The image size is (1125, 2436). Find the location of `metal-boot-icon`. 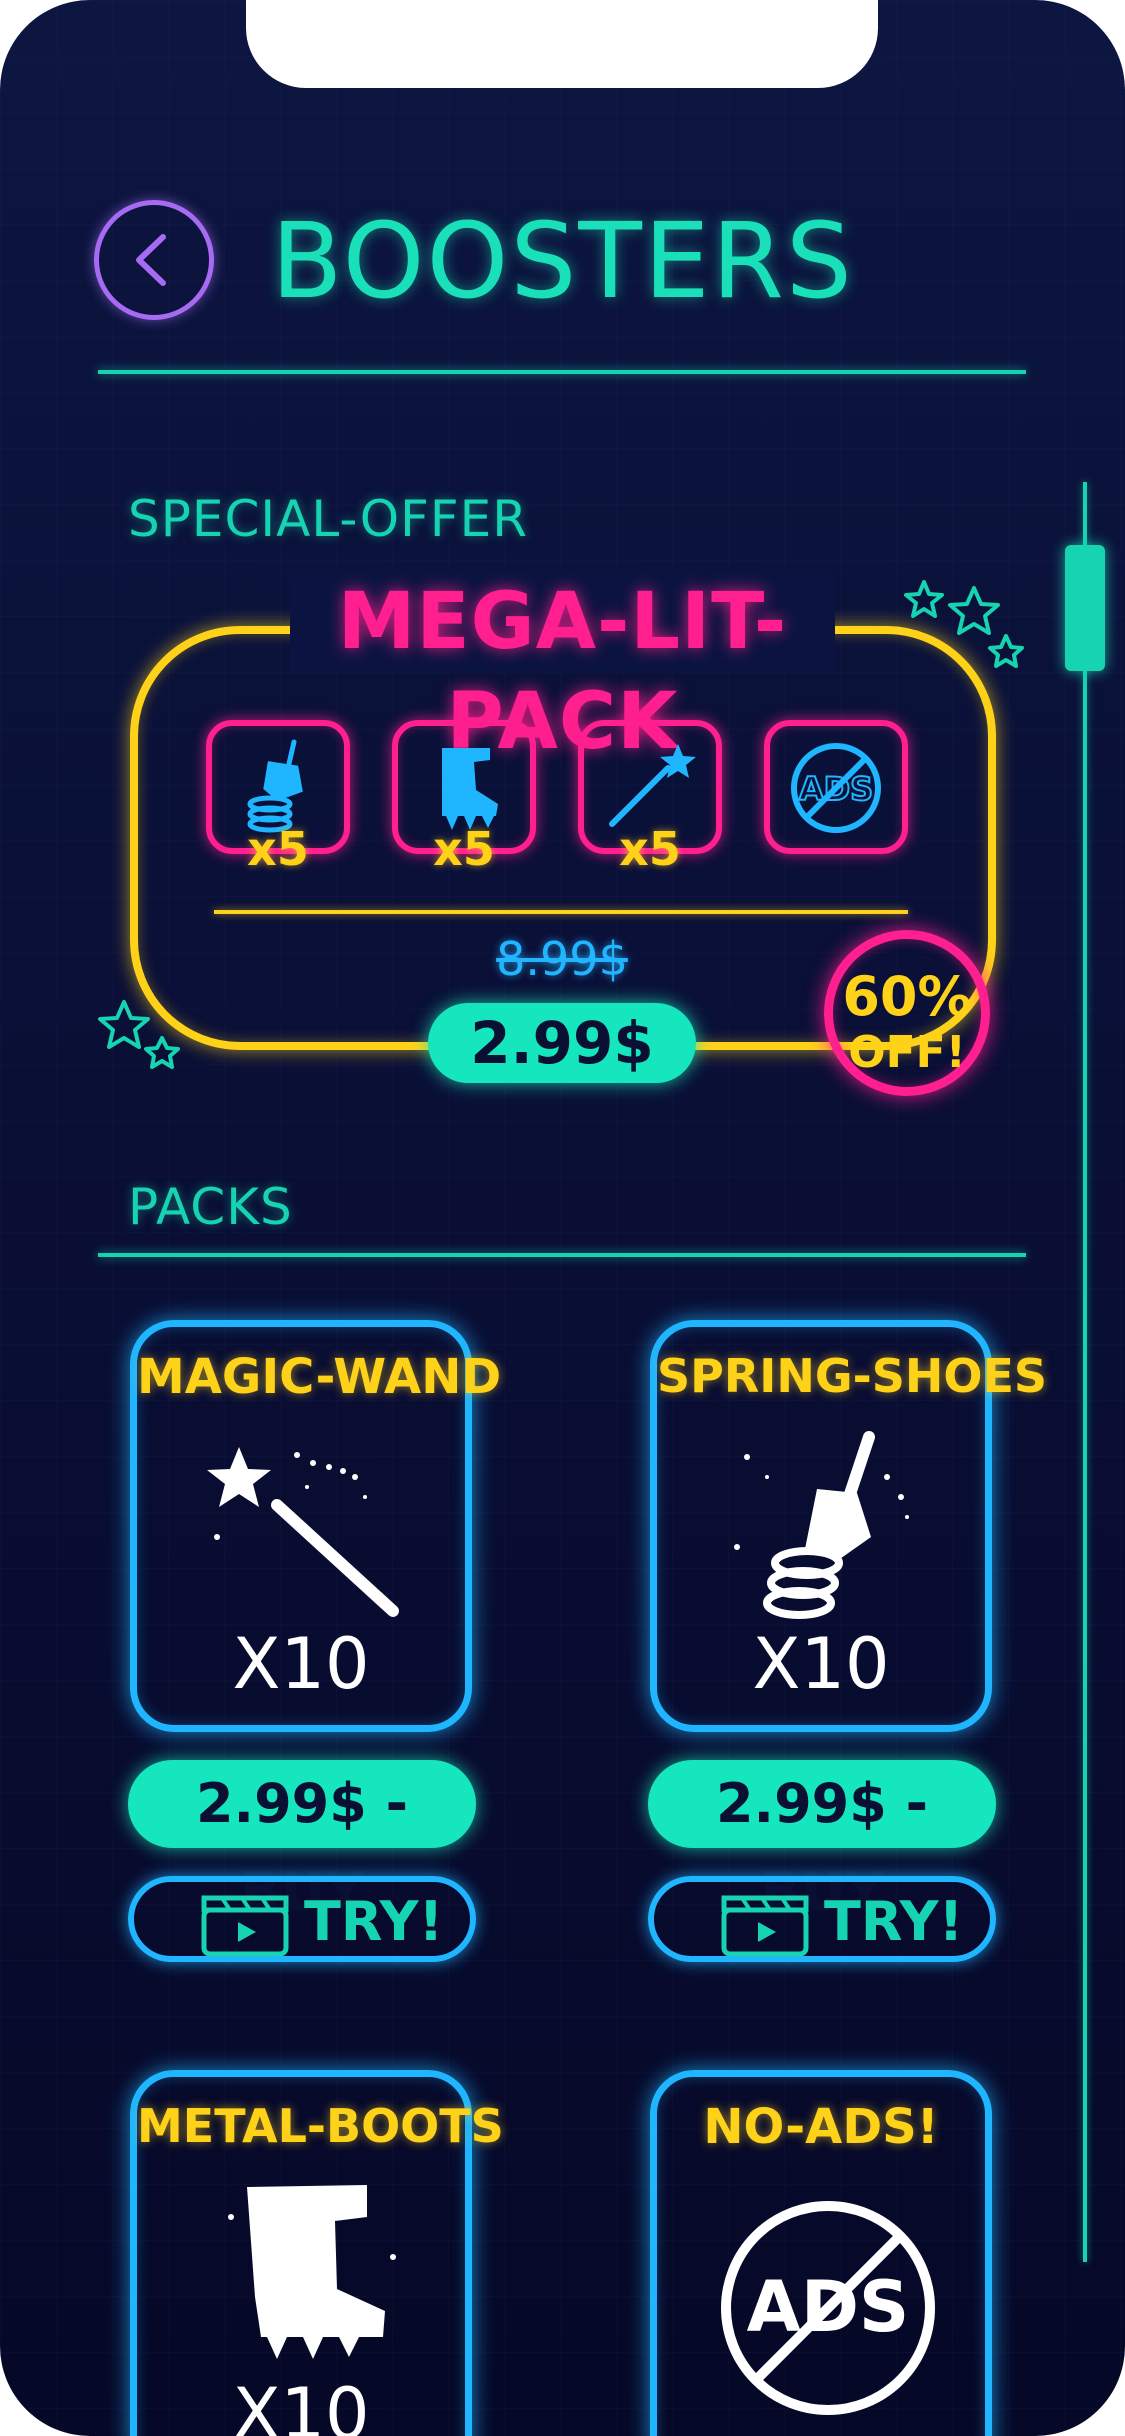

metal-boot-icon is located at coordinates (312, 2272).